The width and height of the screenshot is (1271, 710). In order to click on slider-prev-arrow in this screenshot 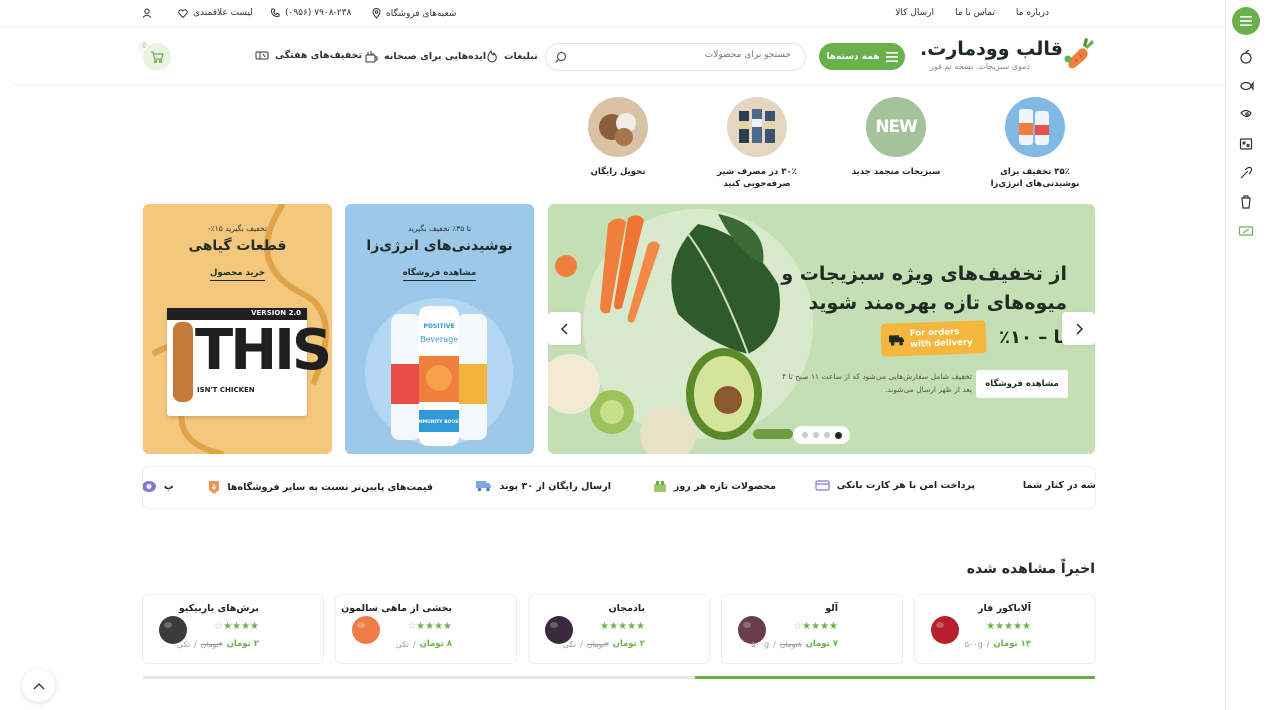, I will do `click(564, 328)`.